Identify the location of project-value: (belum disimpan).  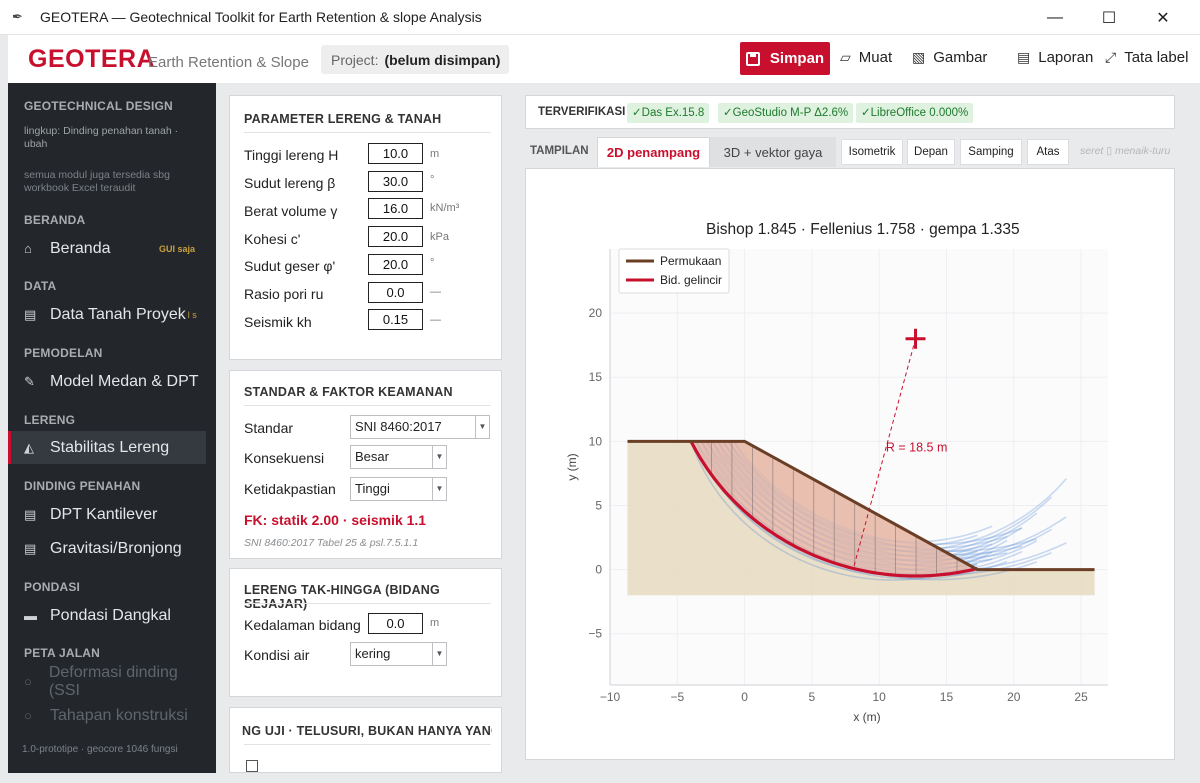
(442, 59).